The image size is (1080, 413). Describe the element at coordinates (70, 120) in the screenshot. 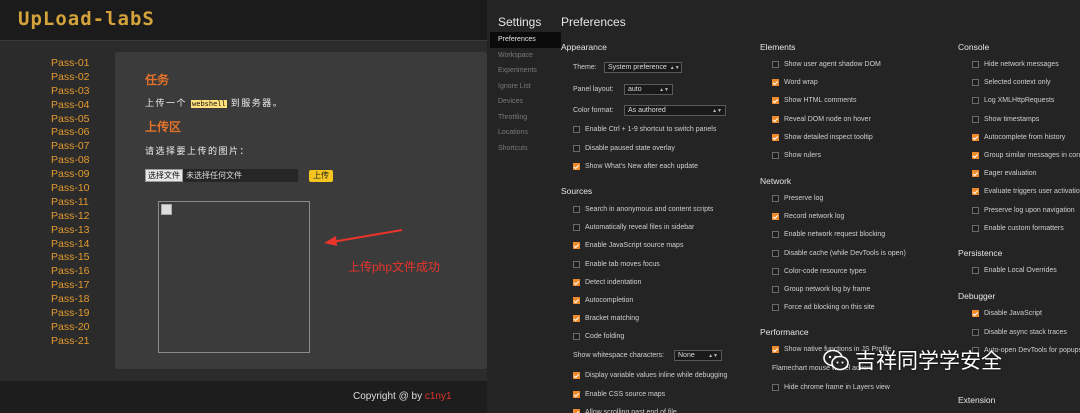

I see `pass-link: Pass-05` at that location.